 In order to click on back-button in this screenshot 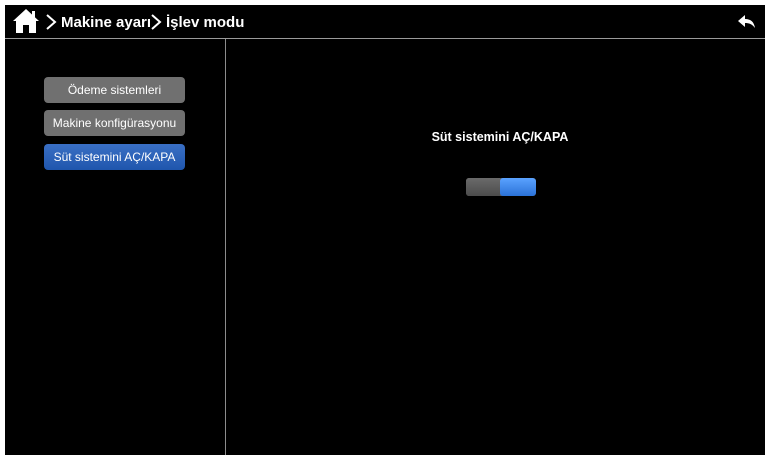, I will do `click(747, 22)`.